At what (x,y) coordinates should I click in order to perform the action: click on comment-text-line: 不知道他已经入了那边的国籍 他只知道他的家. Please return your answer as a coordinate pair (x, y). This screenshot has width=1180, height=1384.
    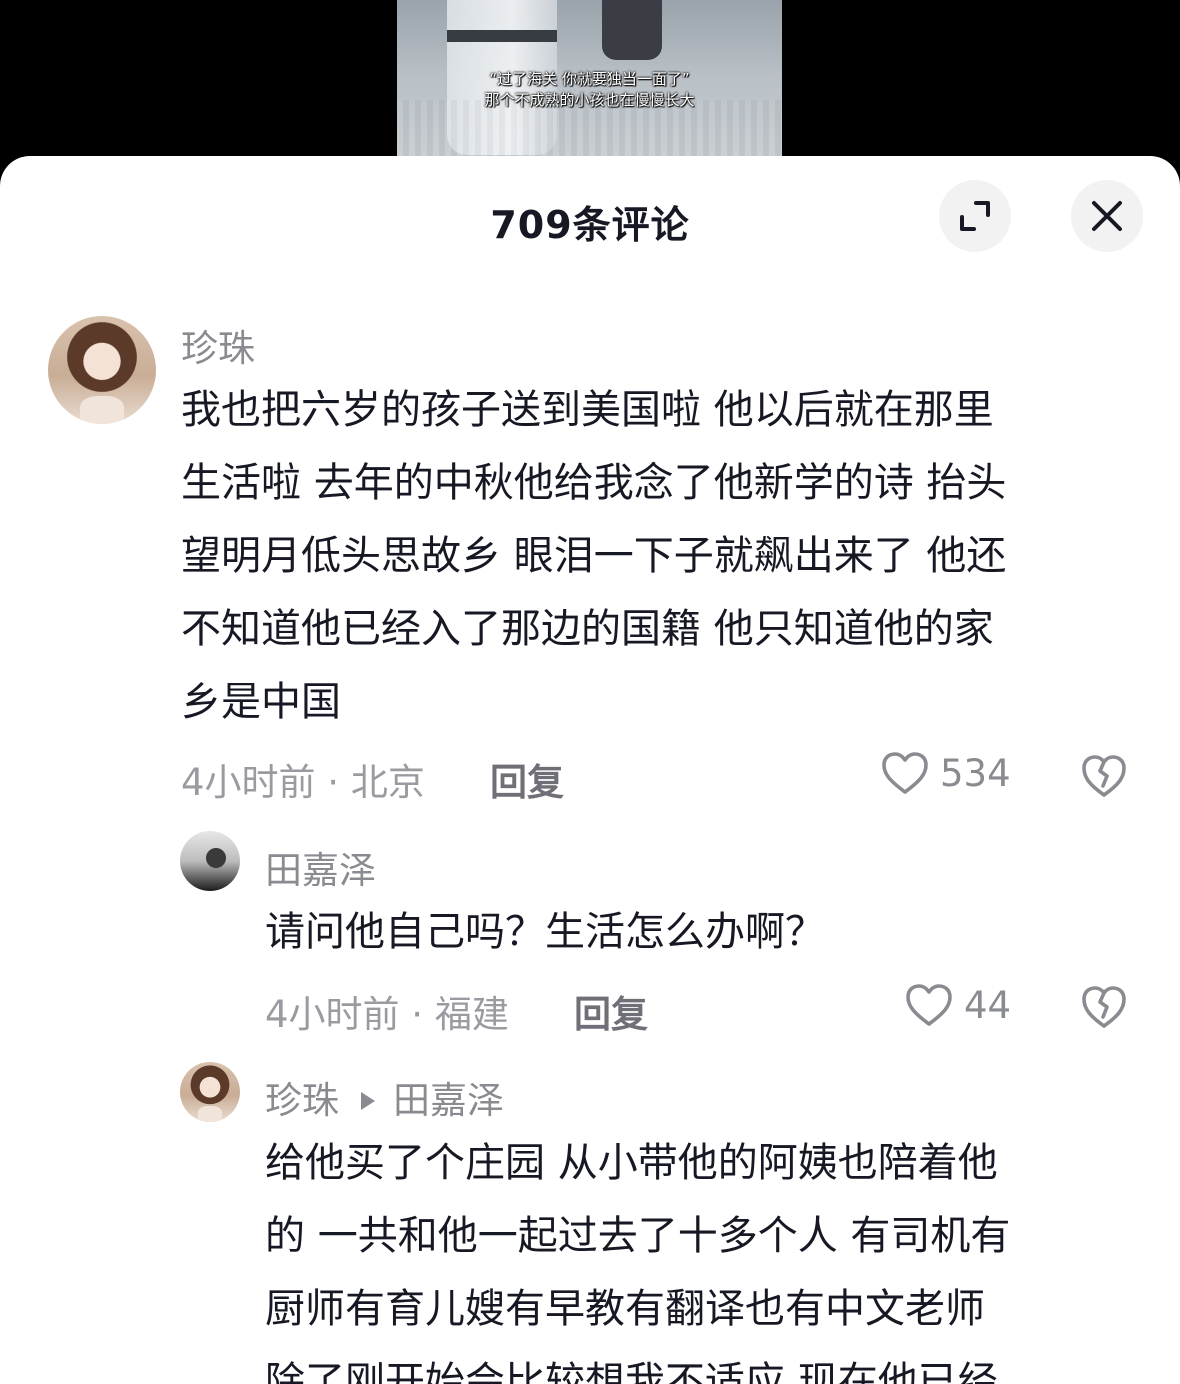
    Looking at the image, I should click on (587, 629).